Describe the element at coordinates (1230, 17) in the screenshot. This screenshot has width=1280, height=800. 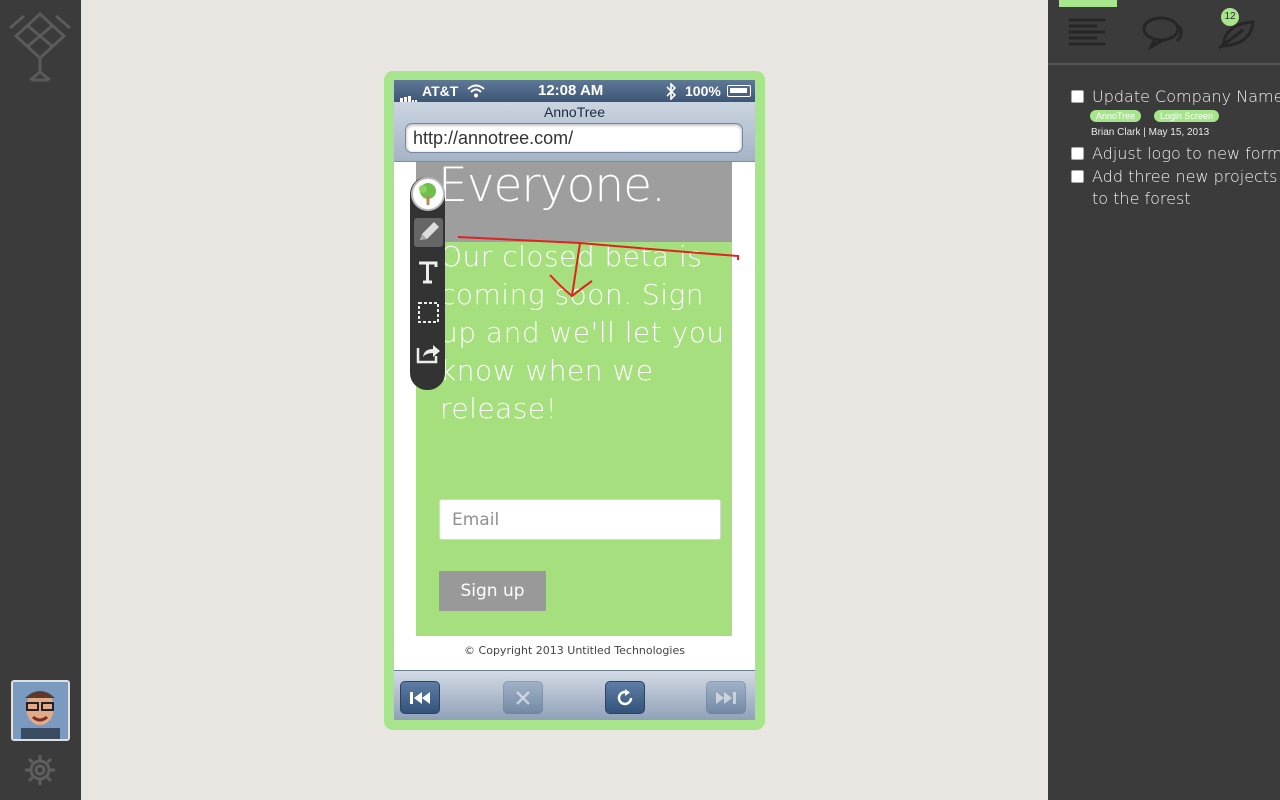
I see `notification-badge: 12` at that location.